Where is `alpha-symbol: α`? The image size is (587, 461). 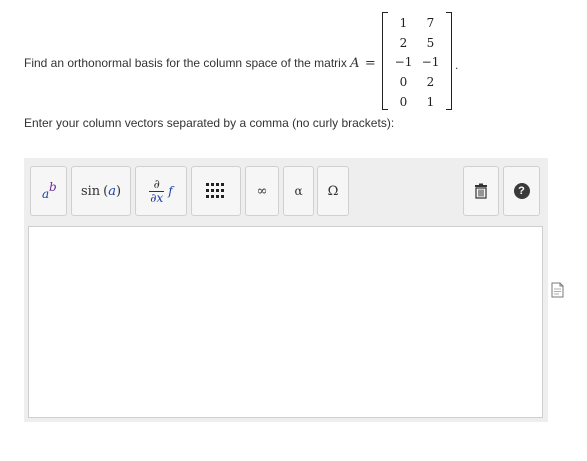 alpha-symbol: α is located at coordinates (298, 191).